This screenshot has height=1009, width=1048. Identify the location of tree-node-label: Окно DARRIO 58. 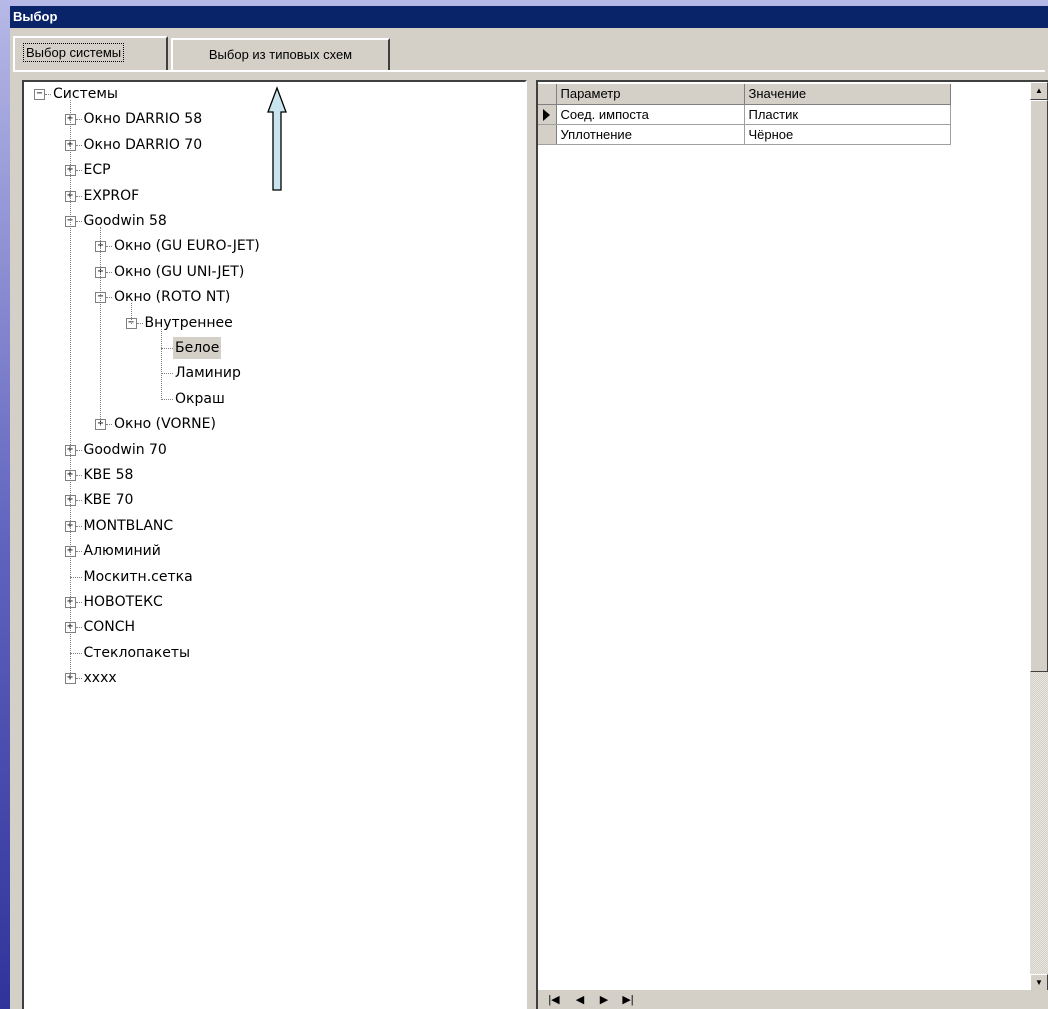
(143, 119).